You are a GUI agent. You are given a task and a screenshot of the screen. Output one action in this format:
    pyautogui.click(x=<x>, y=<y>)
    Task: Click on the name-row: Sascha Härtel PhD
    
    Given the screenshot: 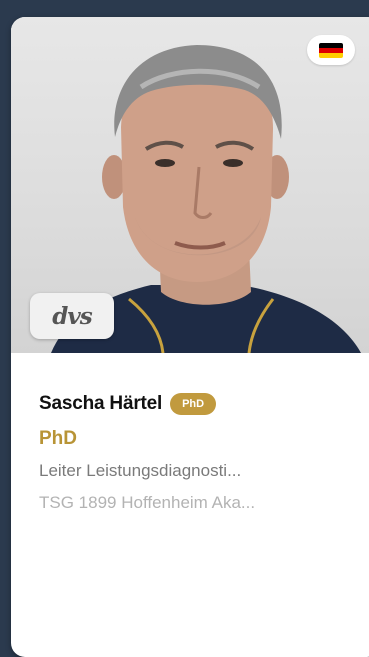 What is the action you would take?
    pyautogui.click(x=204, y=404)
    